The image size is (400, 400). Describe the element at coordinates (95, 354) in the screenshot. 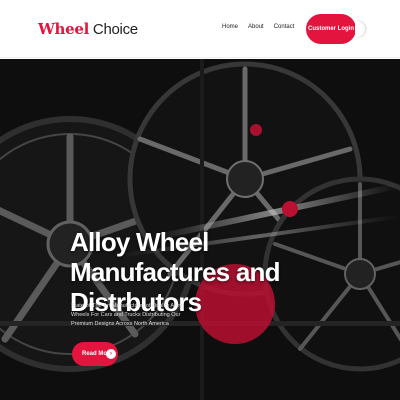

I see `read-more-button: Read More ›` at that location.